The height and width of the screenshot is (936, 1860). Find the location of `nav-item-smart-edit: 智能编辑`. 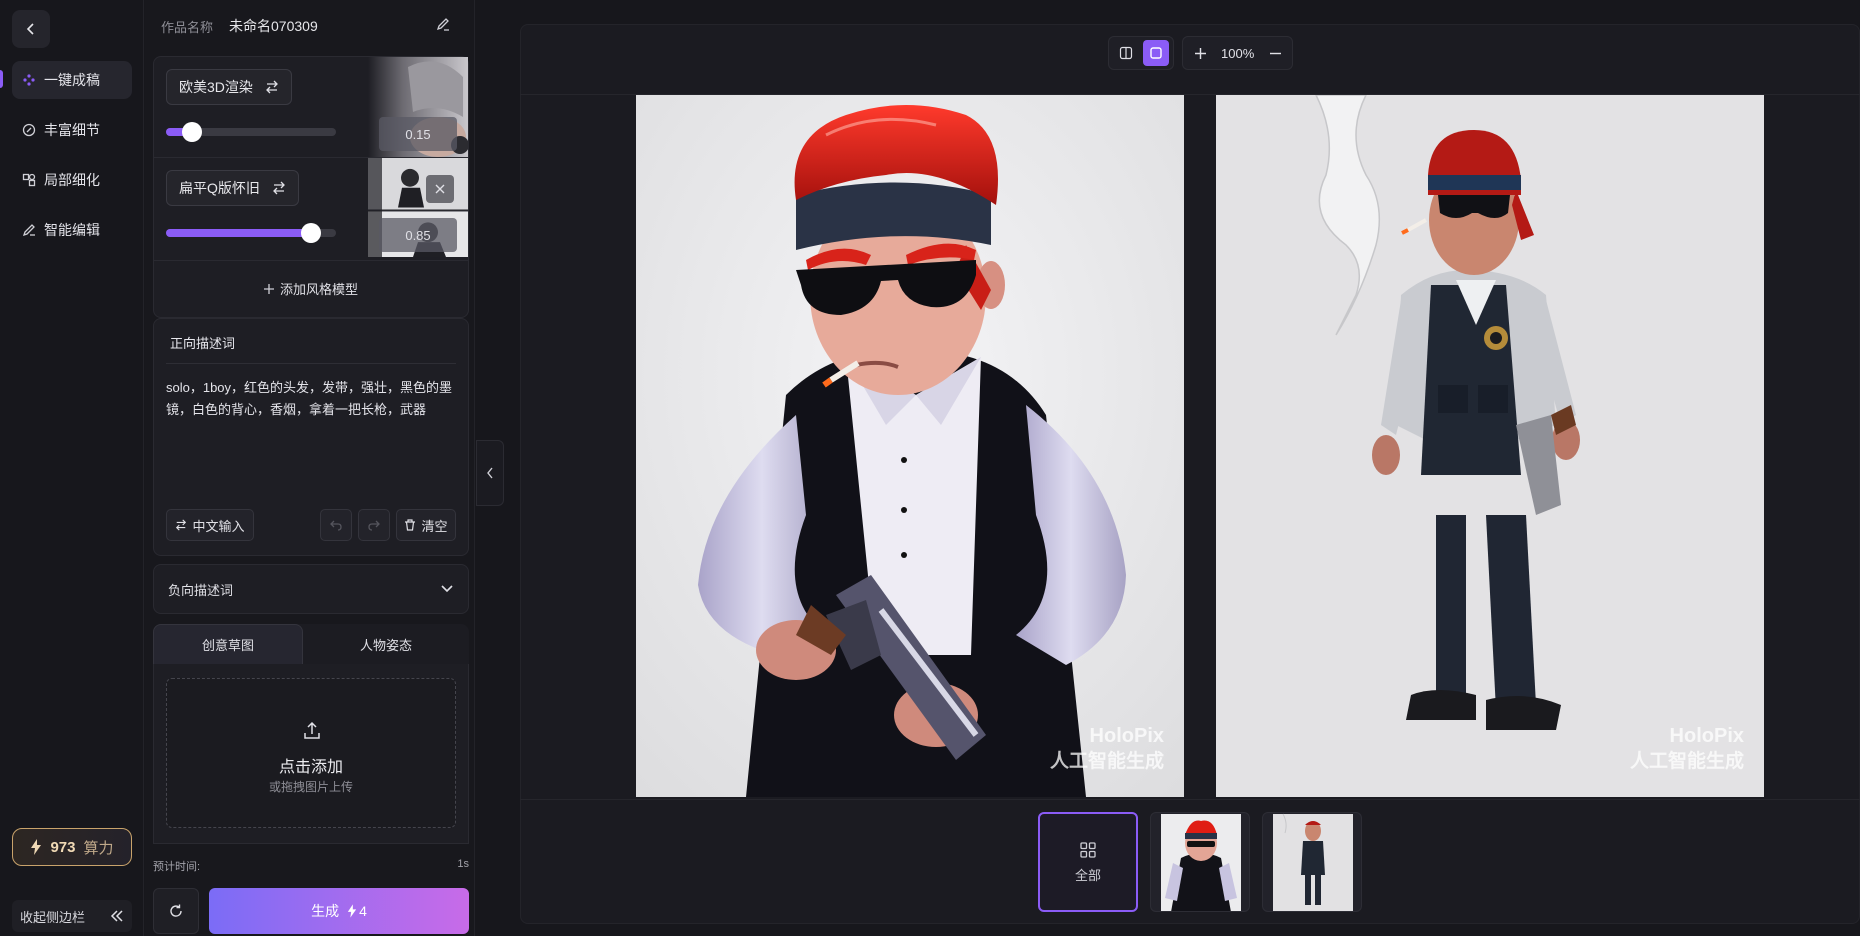

nav-item-smart-edit: 智能编辑 is located at coordinates (72, 230).